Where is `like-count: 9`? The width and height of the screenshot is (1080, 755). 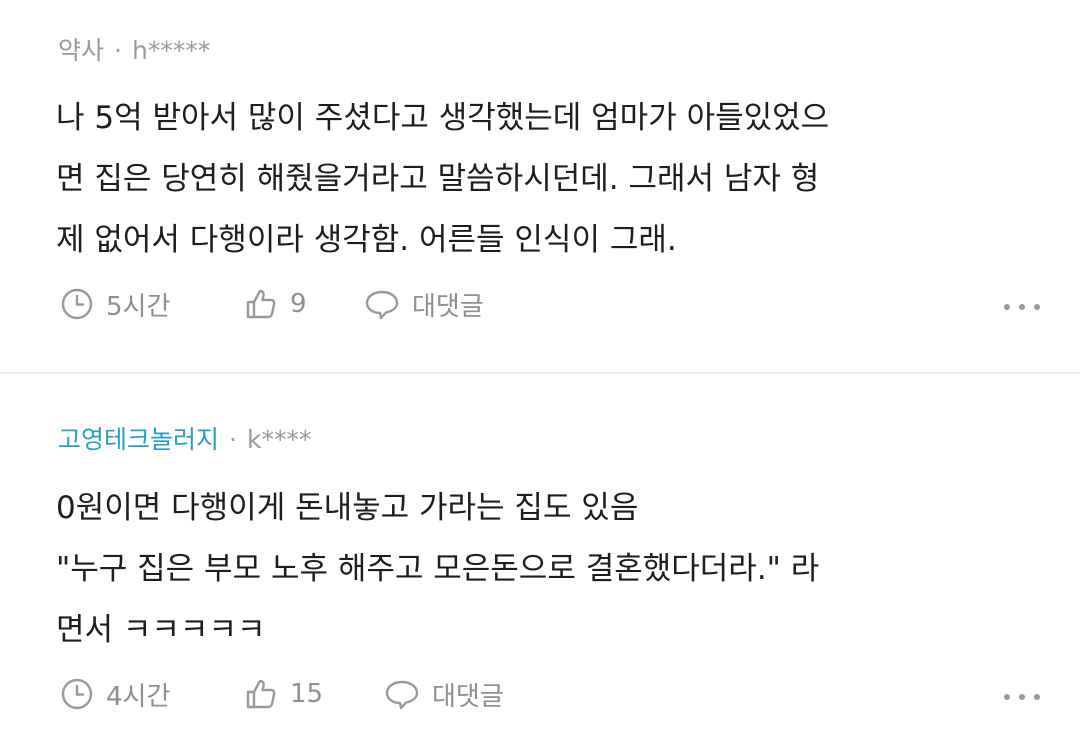
like-count: 9 is located at coordinates (298, 304).